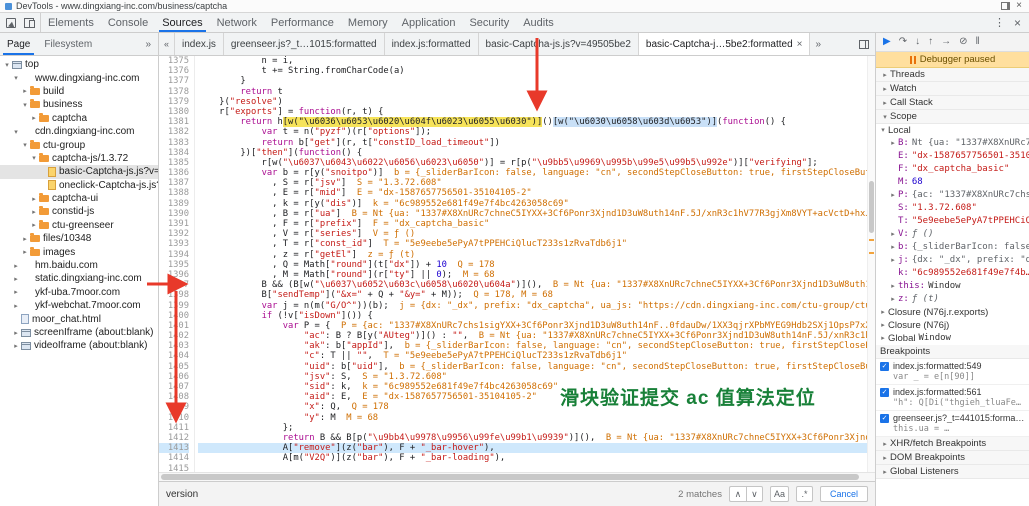 The image size is (1029, 506). I want to click on search-previous-button: ∧, so click(737, 494).